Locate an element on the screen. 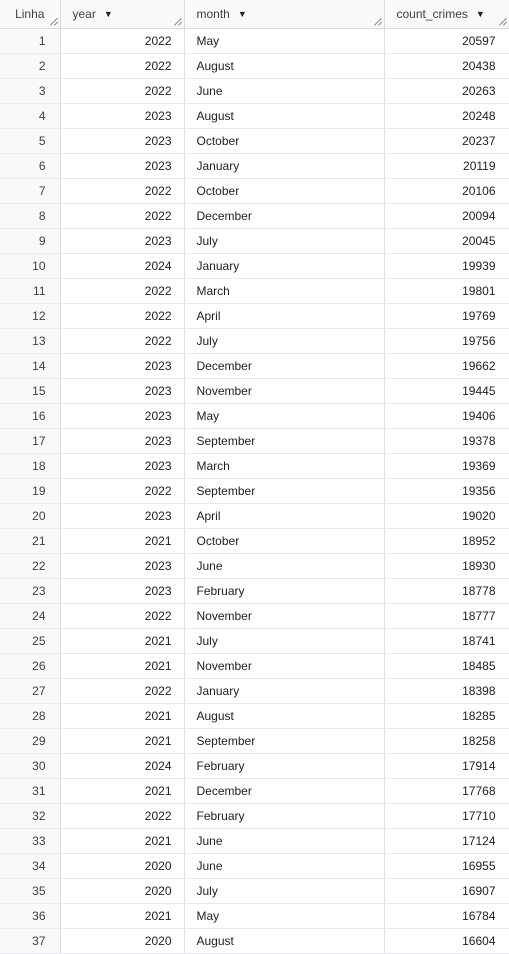  row-number-cell: 25 is located at coordinates (30, 641).